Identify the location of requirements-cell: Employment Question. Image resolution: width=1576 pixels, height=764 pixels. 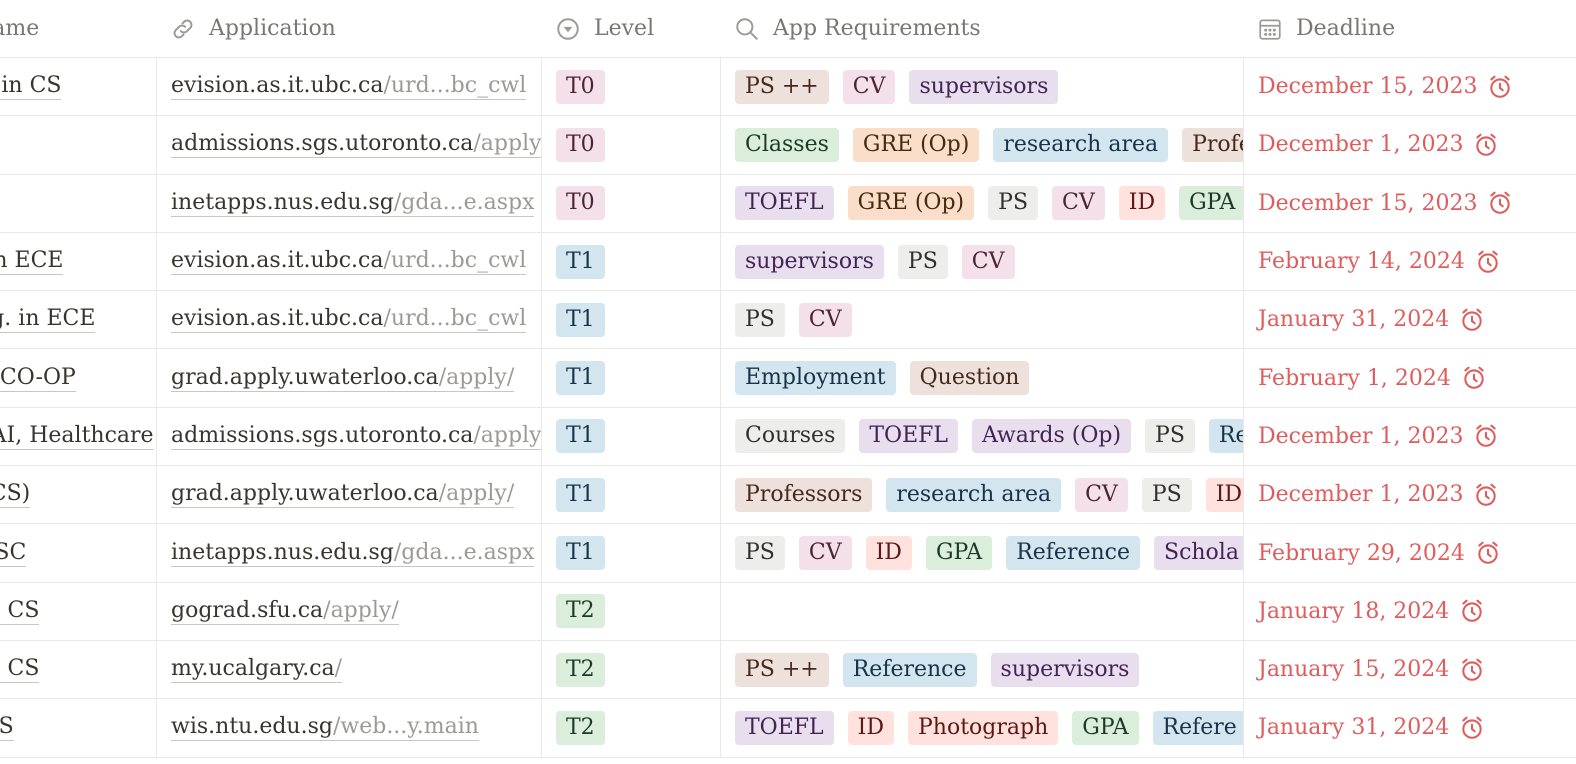
(981, 378).